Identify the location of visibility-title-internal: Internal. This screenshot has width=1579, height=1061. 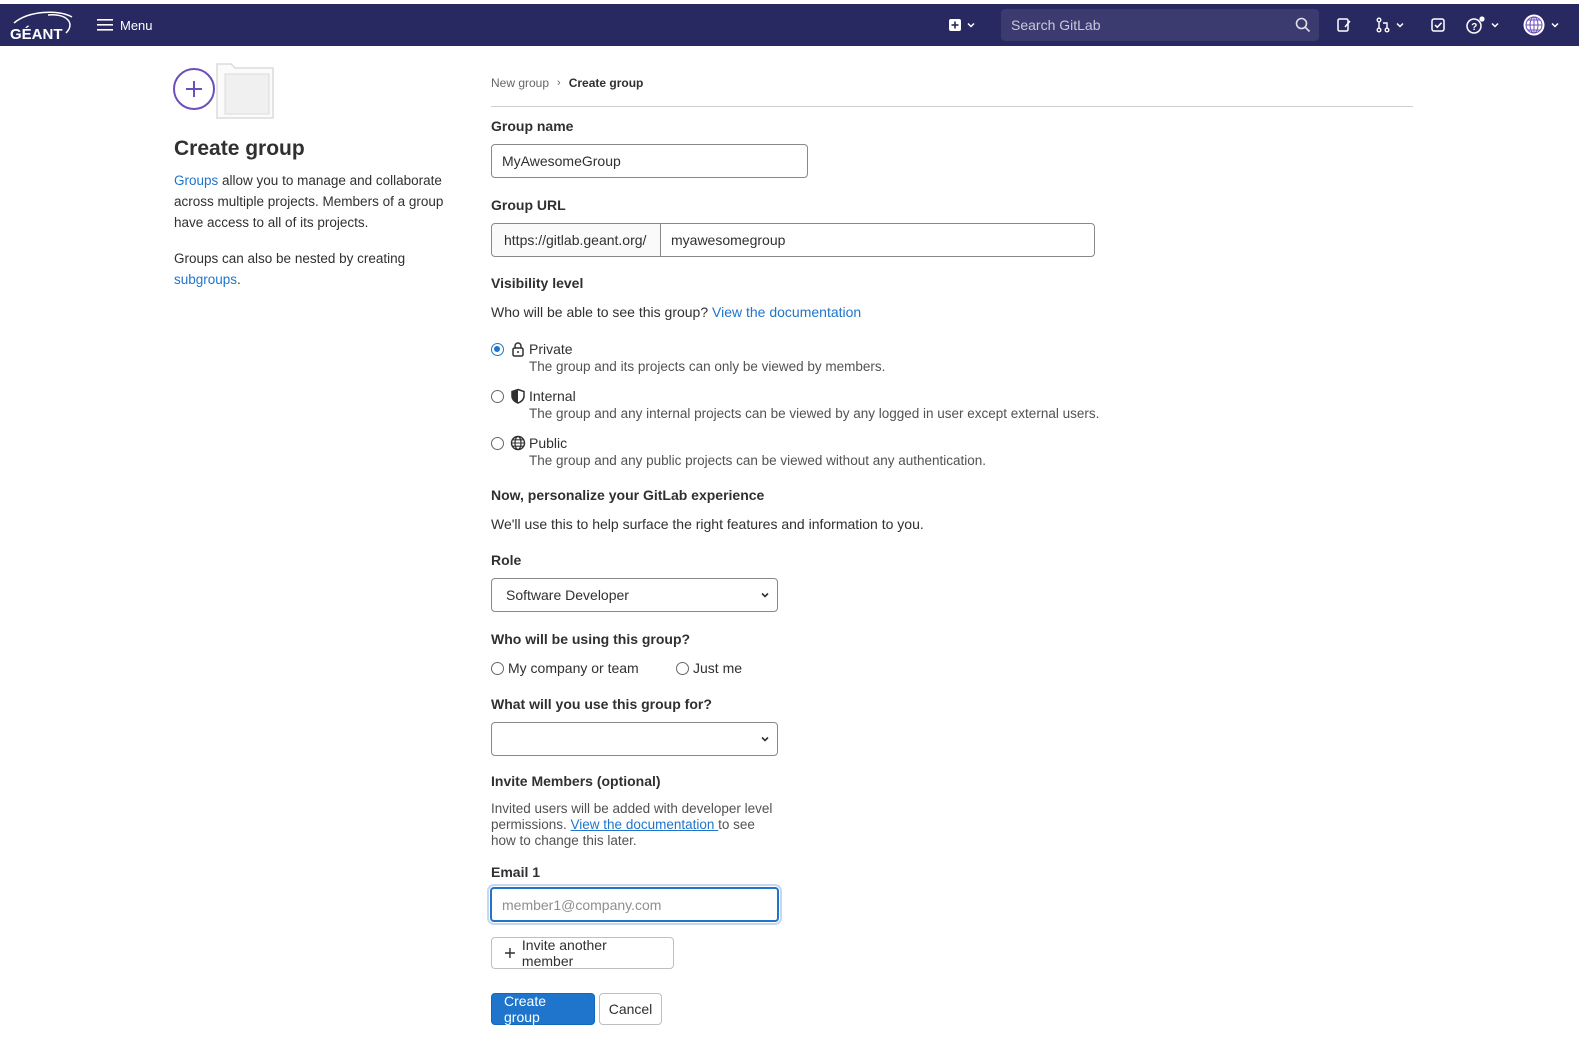
(552, 396).